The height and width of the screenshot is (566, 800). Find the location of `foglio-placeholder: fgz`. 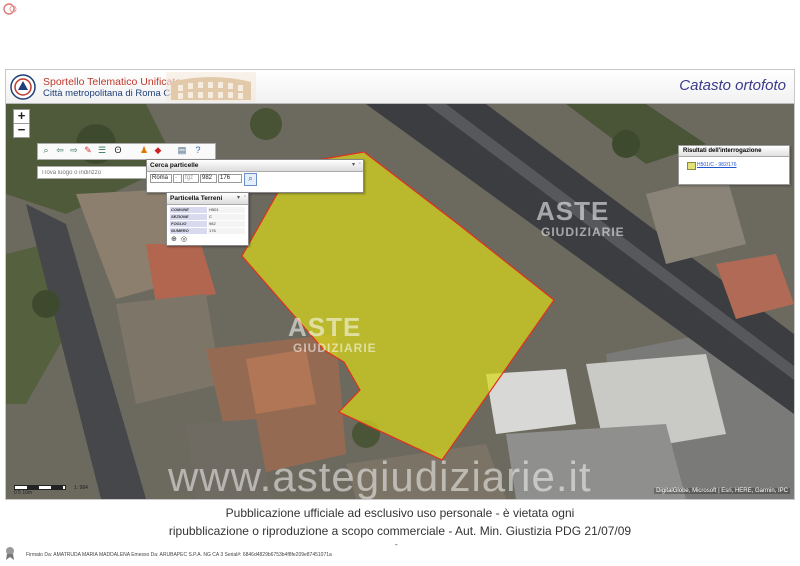

foglio-placeholder: fgz is located at coordinates (191, 178).